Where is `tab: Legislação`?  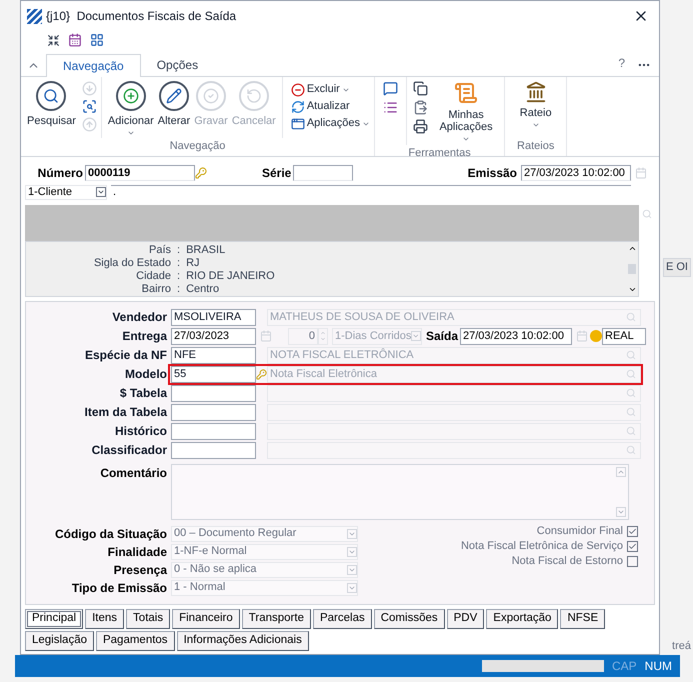 tab: Legislação is located at coordinates (59, 641).